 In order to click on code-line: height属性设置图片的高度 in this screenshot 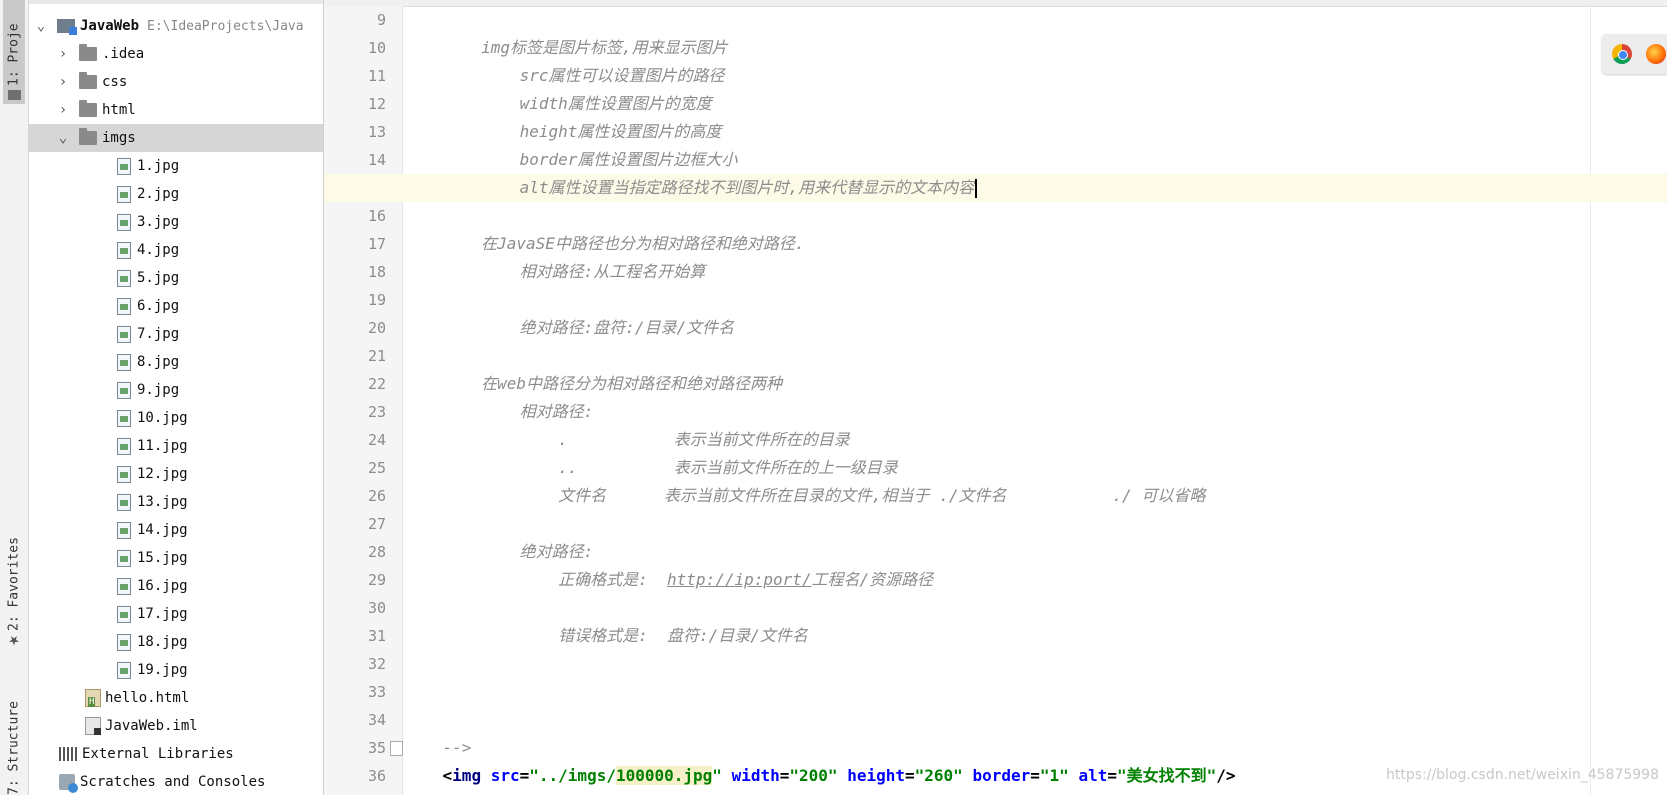, I will do `click(1000, 132)`.